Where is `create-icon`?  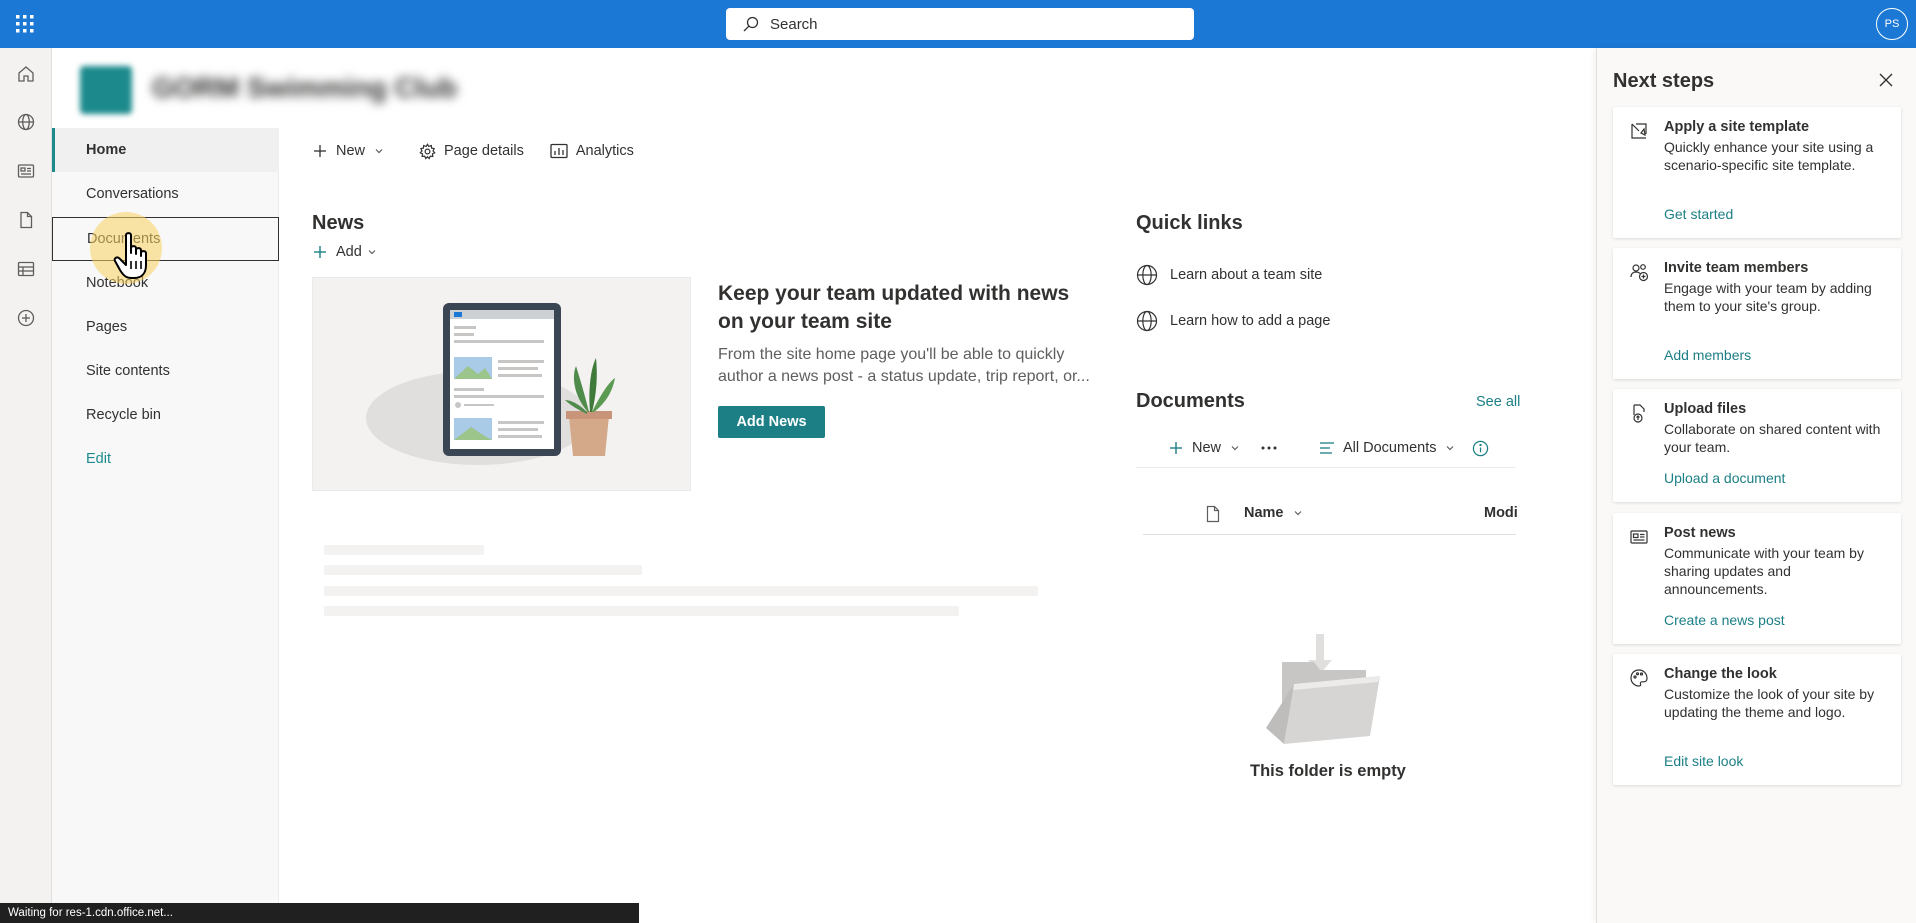 create-icon is located at coordinates (26, 318).